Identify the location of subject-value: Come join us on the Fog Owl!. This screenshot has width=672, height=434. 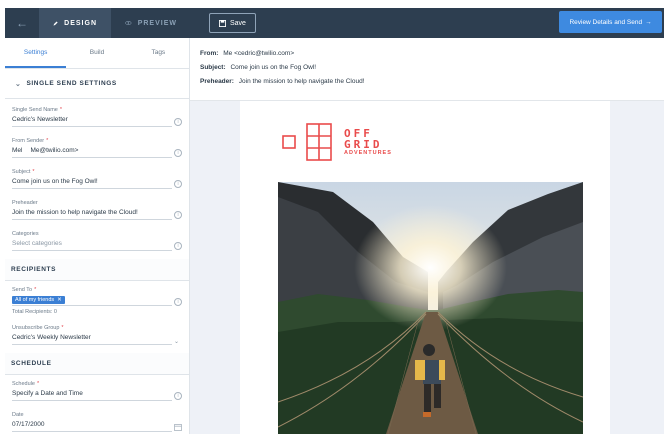
(273, 67).